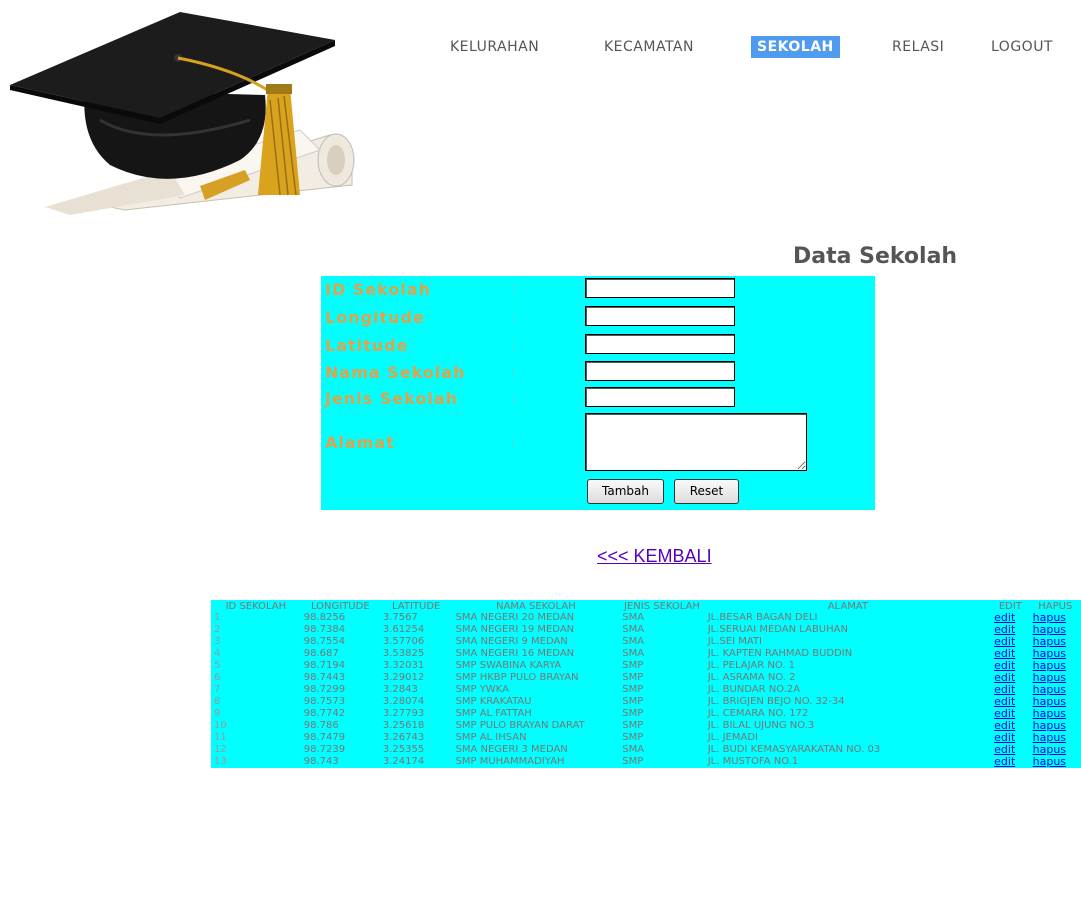  What do you see at coordinates (392, 398) in the screenshot?
I see `jenis-sekolah-label: Jenis Sekolah` at bounding box center [392, 398].